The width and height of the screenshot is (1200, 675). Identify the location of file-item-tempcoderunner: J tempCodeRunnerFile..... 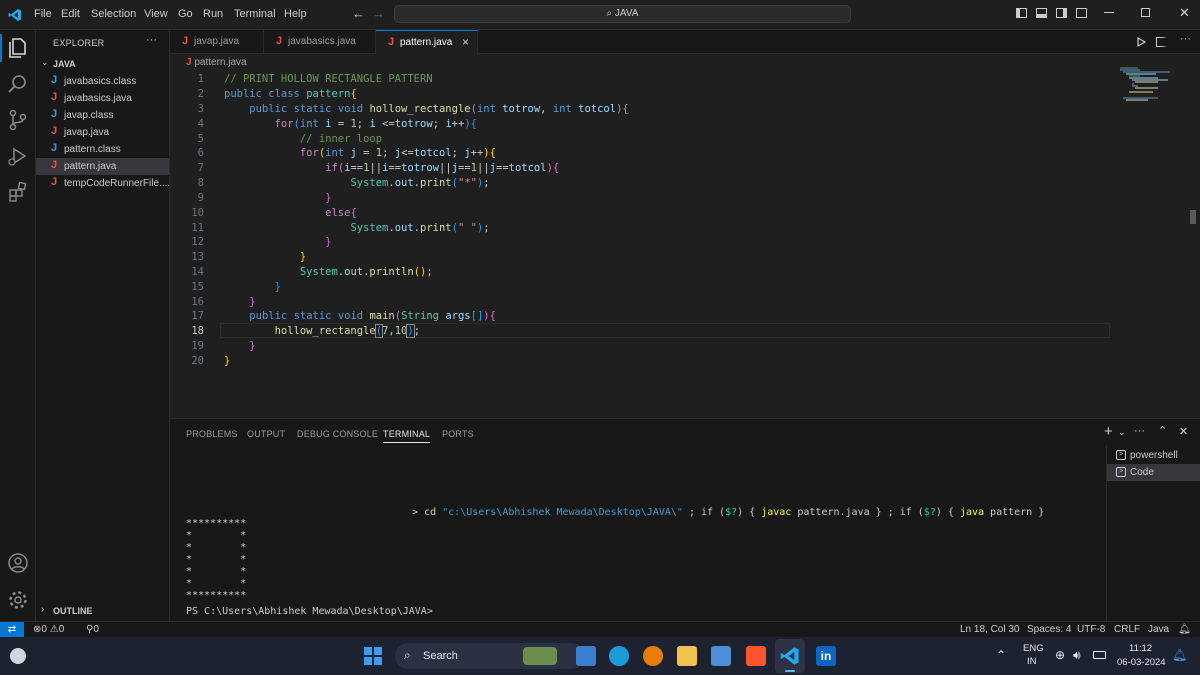
(102, 183).